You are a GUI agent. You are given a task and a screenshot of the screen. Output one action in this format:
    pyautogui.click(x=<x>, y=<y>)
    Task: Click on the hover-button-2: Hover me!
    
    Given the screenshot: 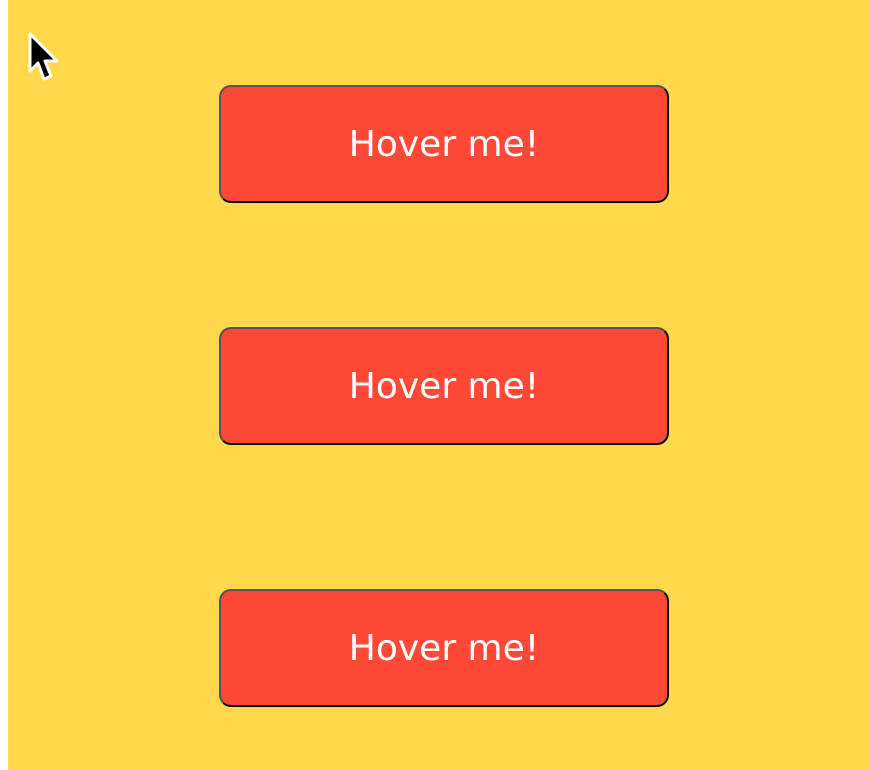 What is the action you would take?
    pyautogui.click(x=444, y=386)
    